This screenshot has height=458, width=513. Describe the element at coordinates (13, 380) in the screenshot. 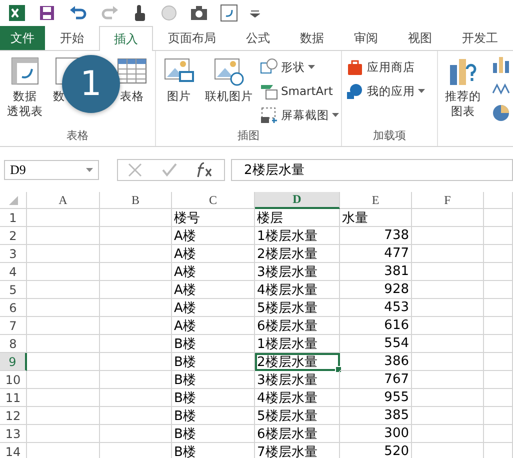

I see `row-header: 10` at that location.